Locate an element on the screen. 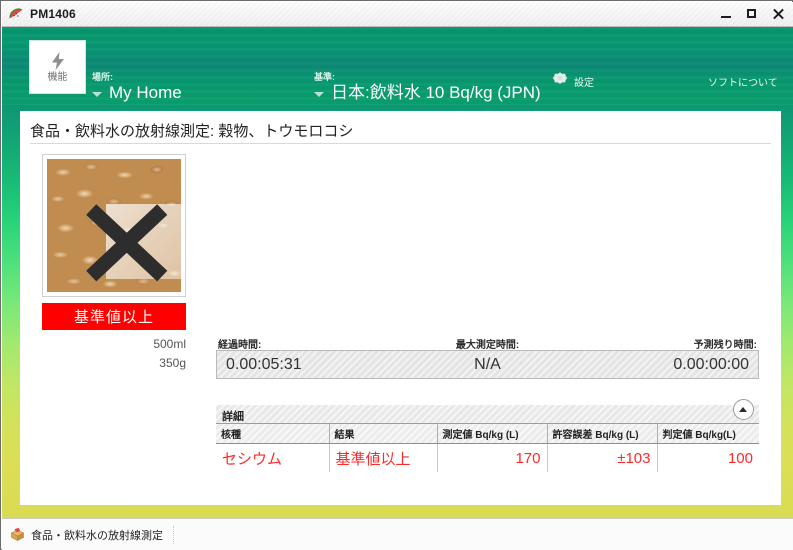  gear-icon is located at coordinates (560, 79).